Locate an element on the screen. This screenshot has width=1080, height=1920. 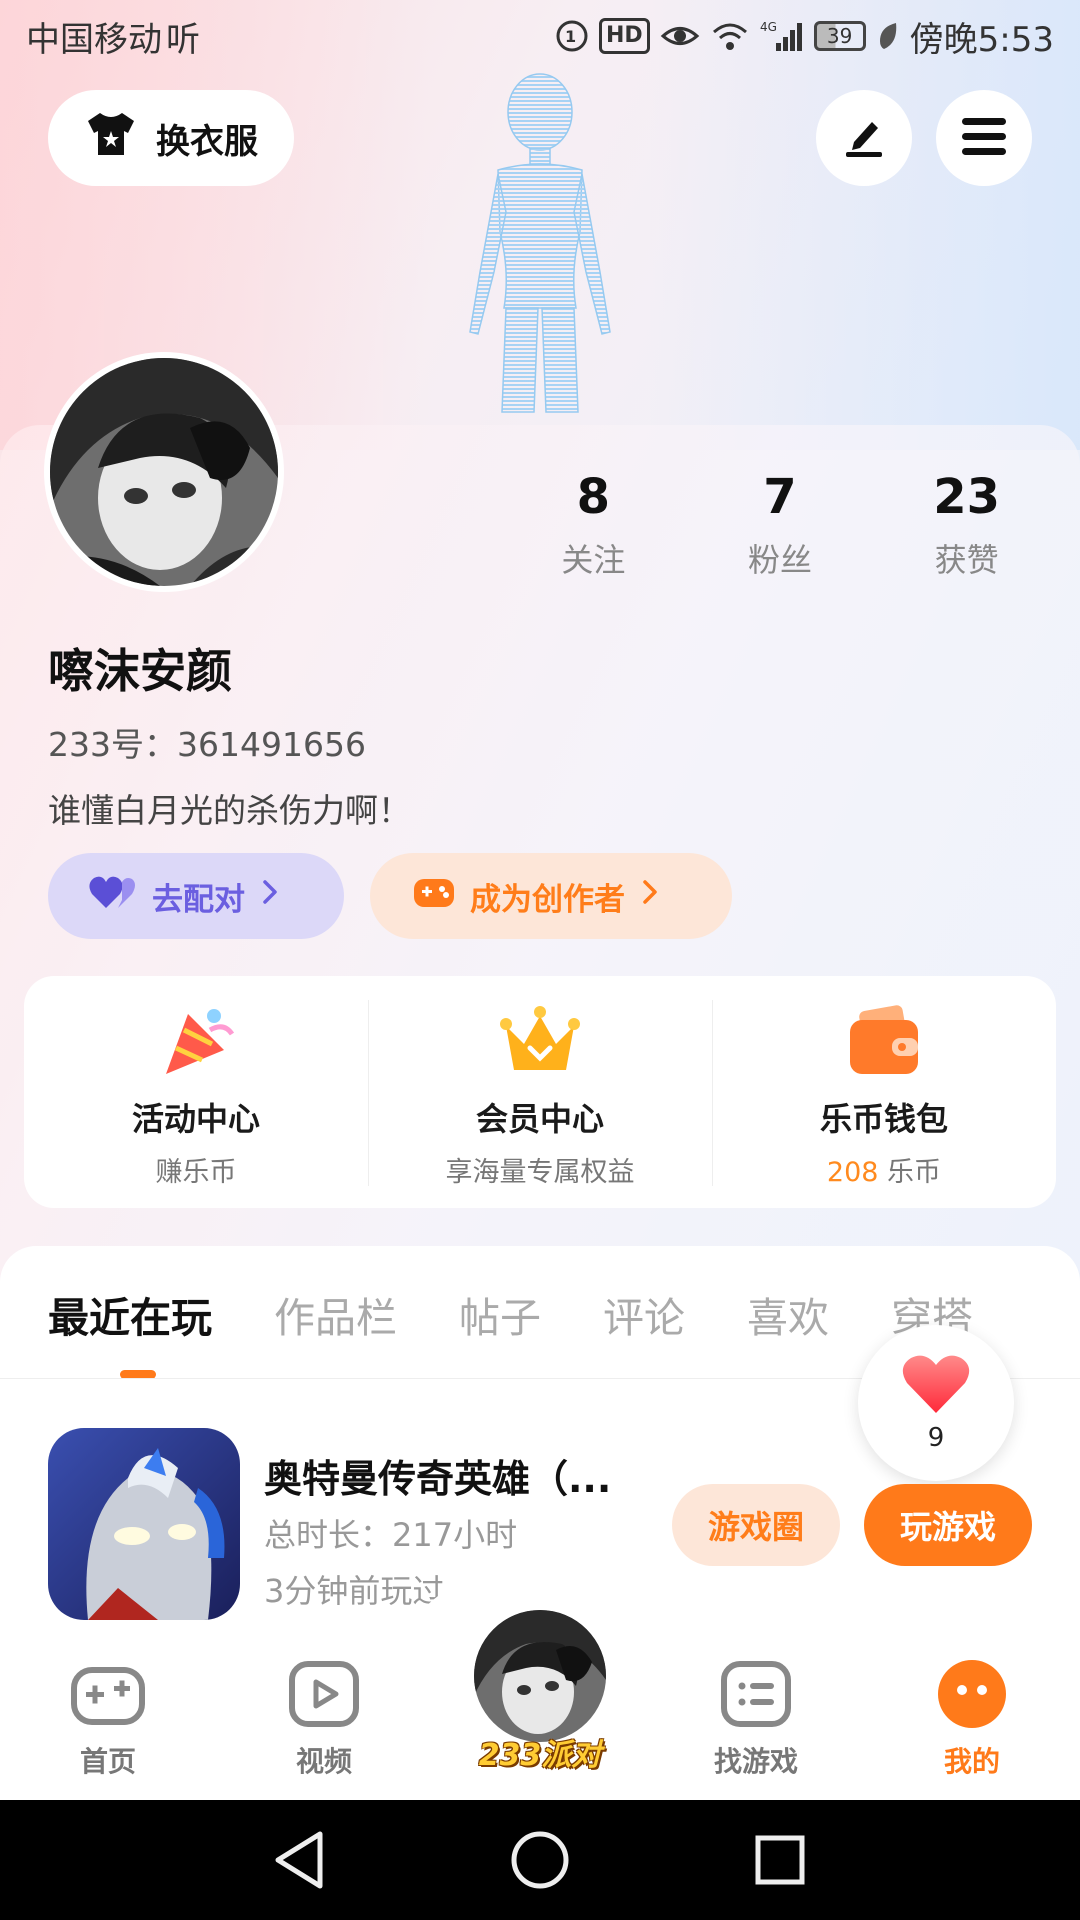
profile-stats: 8 关注 7 粉丝 23 获赞 is located at coordinates (780, 523).